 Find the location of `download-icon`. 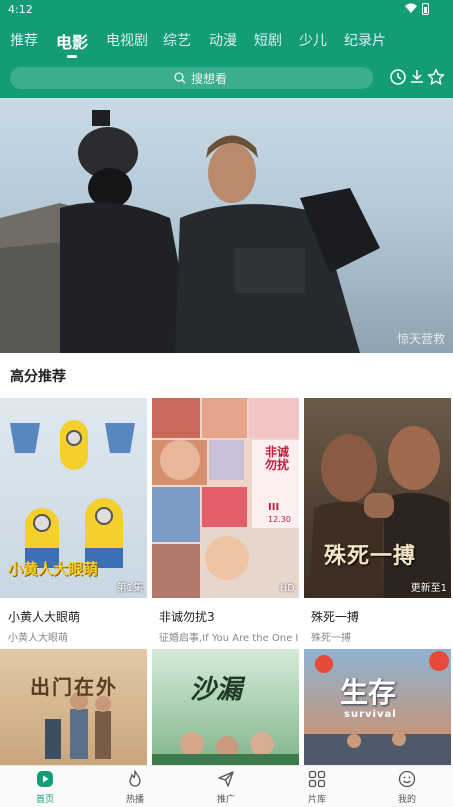

download-icon is located at coordinates (417, 77).